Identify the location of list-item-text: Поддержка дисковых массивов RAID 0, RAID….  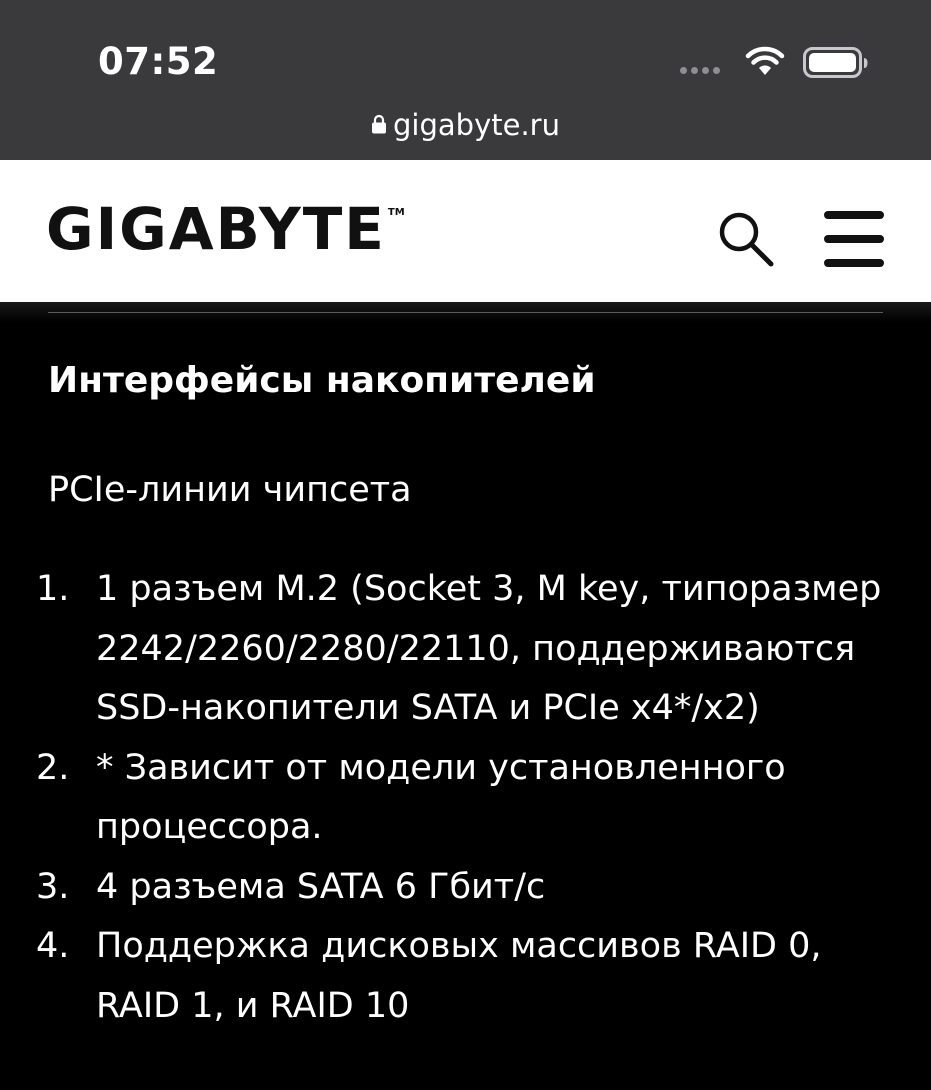
(459, 976).